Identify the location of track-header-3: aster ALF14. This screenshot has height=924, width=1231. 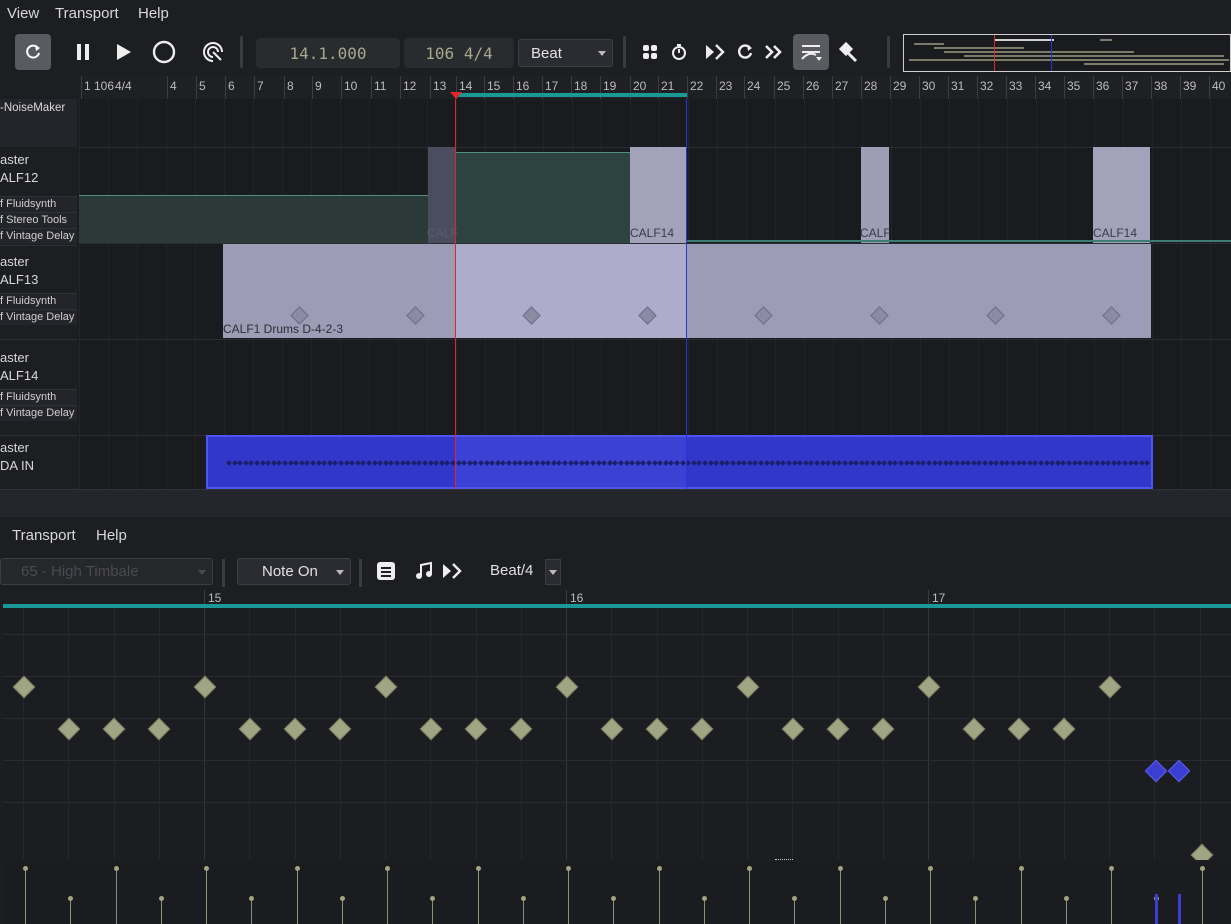
(38, 363).